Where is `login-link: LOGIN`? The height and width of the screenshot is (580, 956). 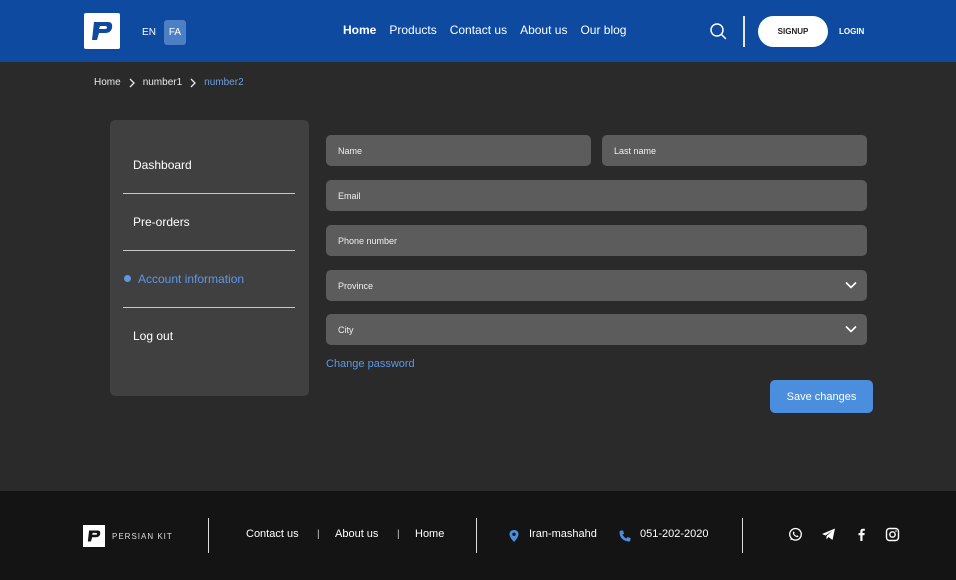
login-link: LOGIN is located at coordinates (851, 31).